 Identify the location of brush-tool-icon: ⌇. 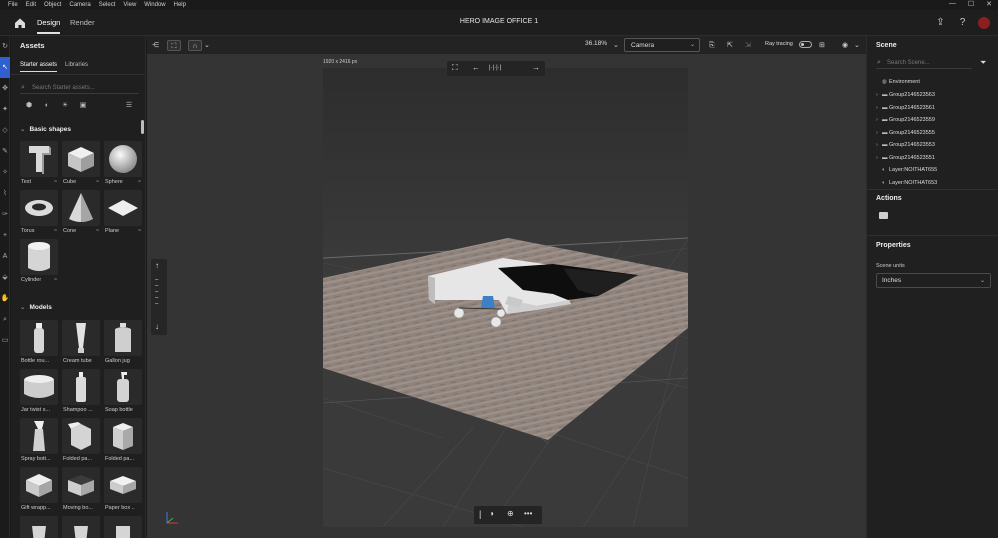
(5, 193).